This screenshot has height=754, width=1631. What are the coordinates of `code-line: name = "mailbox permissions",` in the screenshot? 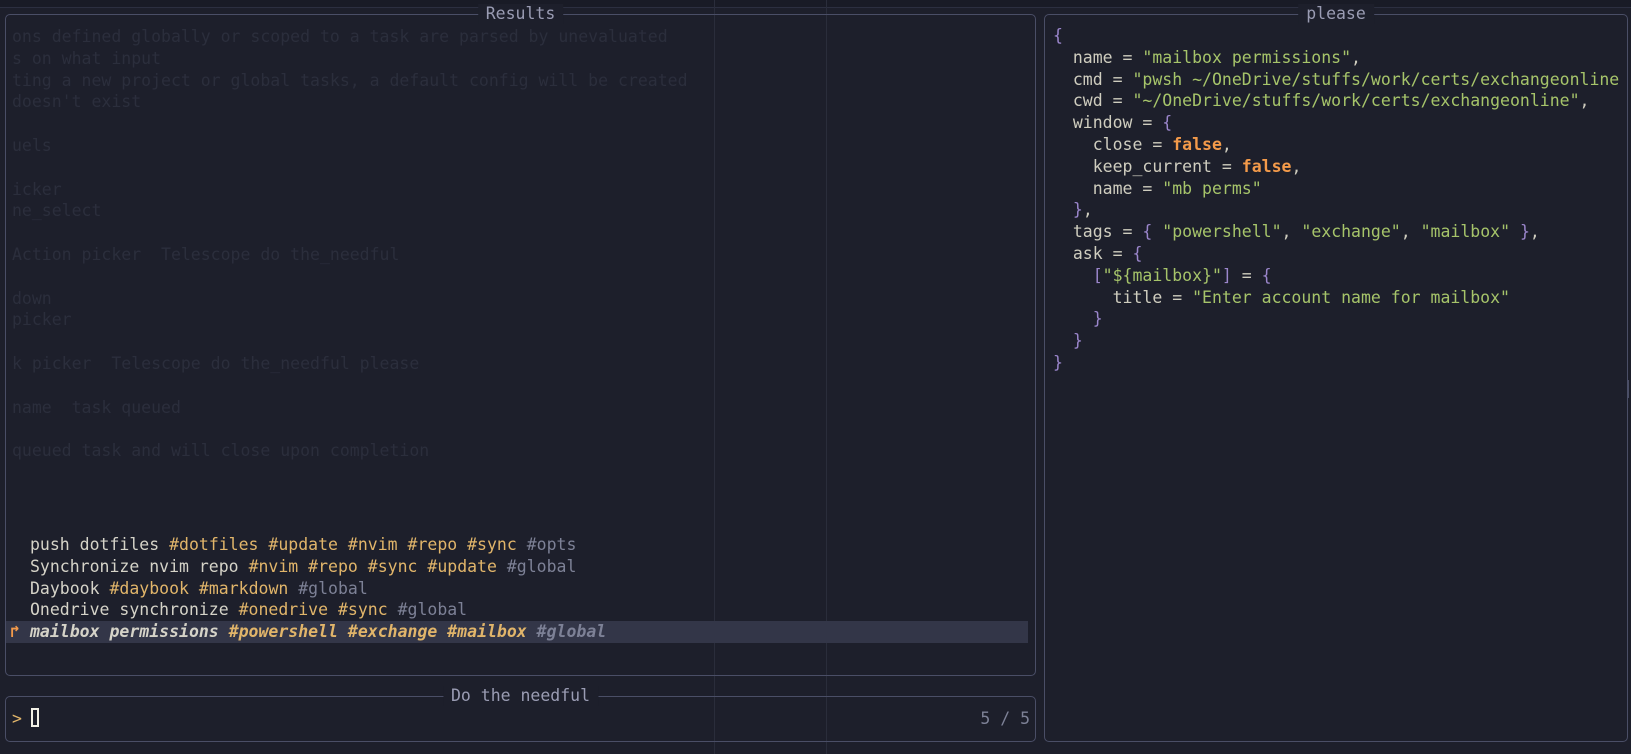 It's located at (1336, 58).